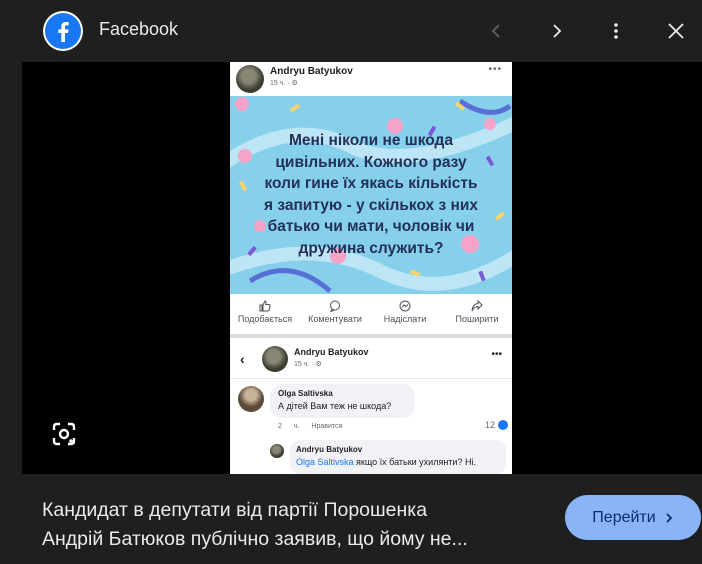 Image resolution: width=702 pixels, height=564 pixels. I want to click on comments-meta: 15 ч. · ⚙, so click(308, 364).